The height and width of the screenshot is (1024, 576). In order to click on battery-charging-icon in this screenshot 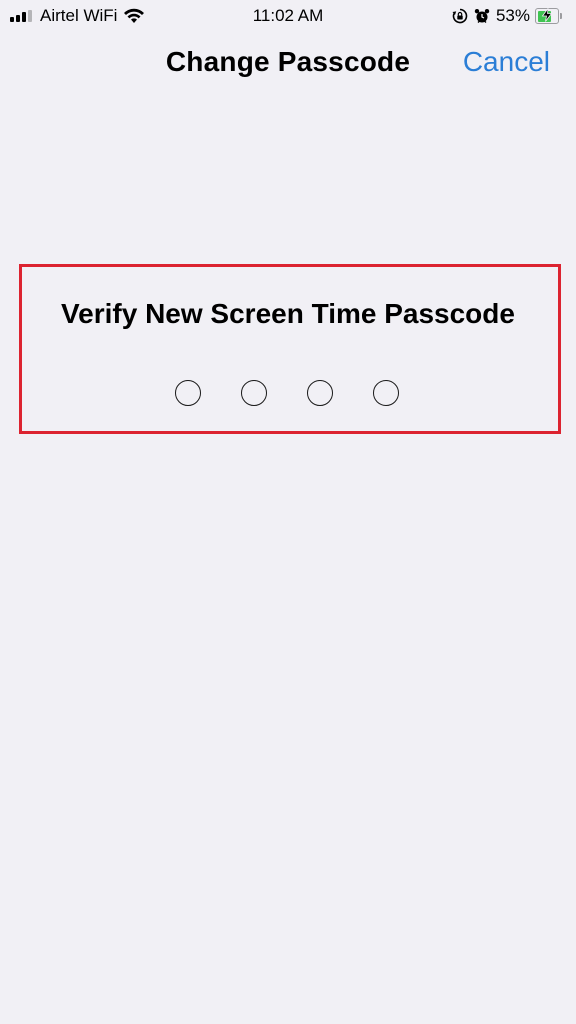, I will do `click(547, 16)`.